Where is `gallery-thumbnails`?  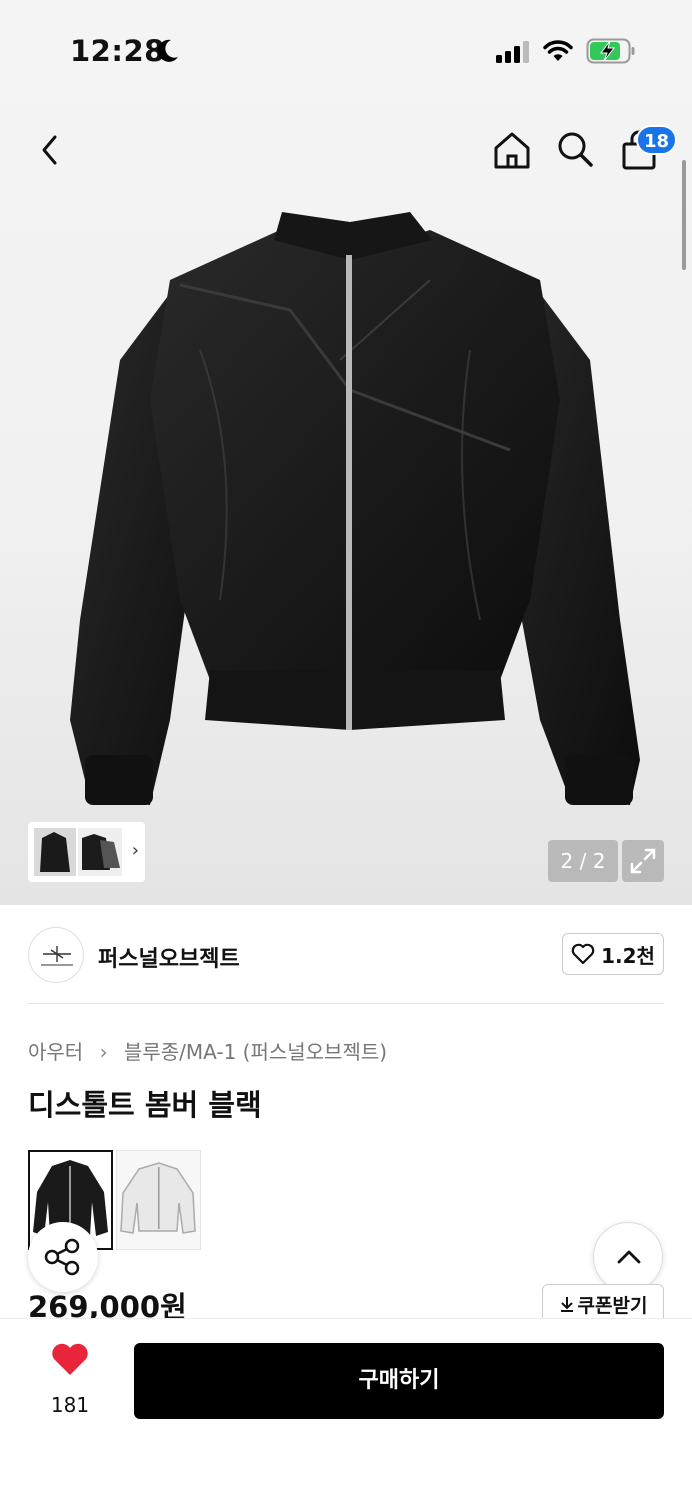
gallery-thumbnails is located at coordinates (78, 852).